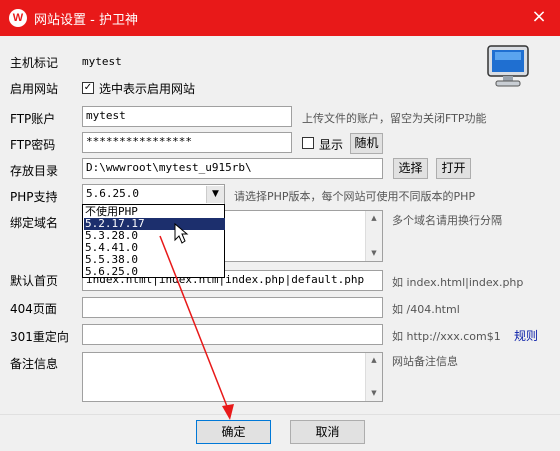 This screenshot has height=451, width=560. Describe the element at coordinates (34, 223) in the screenshot. I see `domain-label: 绑定域名` at that location.